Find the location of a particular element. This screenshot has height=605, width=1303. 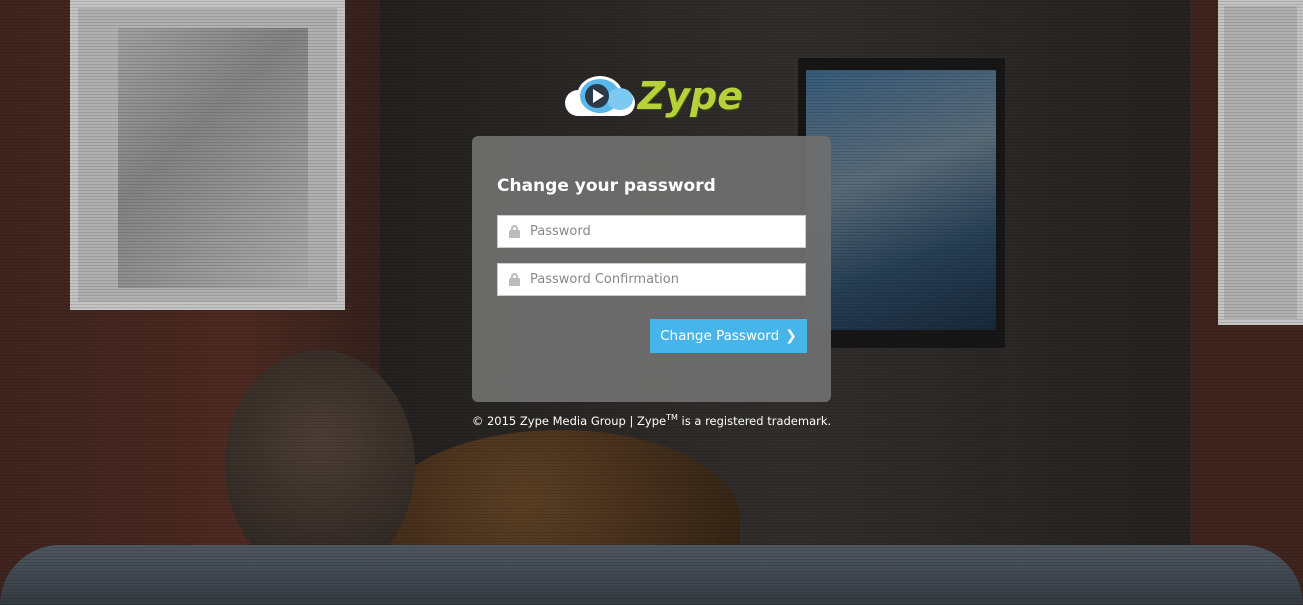

zype-logo: Zype is located at coordinates (653, 96).